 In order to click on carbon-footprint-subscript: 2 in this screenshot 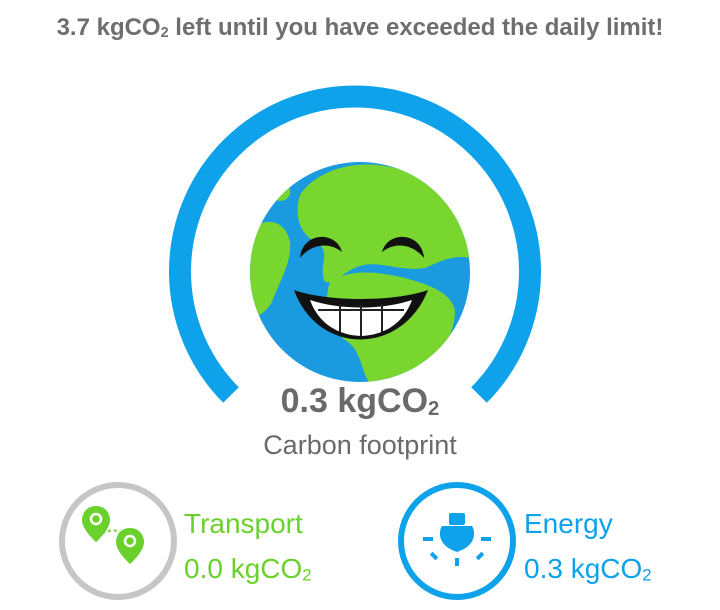, I will do `click(434, 409)`.